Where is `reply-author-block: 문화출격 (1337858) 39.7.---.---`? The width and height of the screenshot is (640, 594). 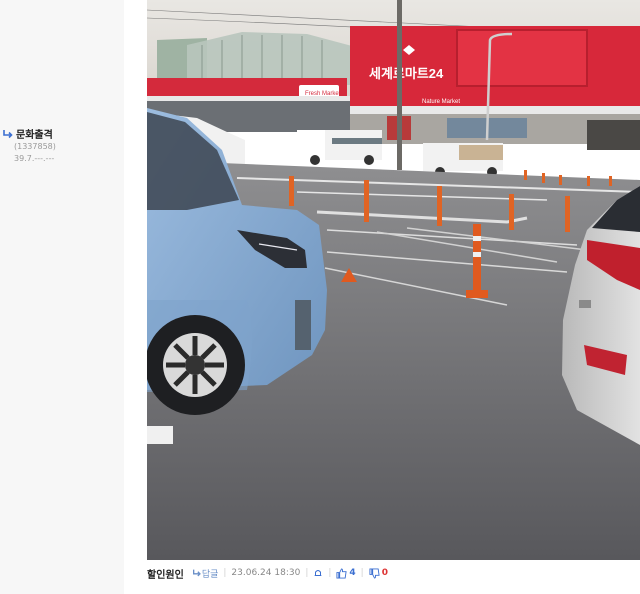
reply-author-block: 문화출격 (1337858) 39.7.---.--- is located at coordinates (29, 145).